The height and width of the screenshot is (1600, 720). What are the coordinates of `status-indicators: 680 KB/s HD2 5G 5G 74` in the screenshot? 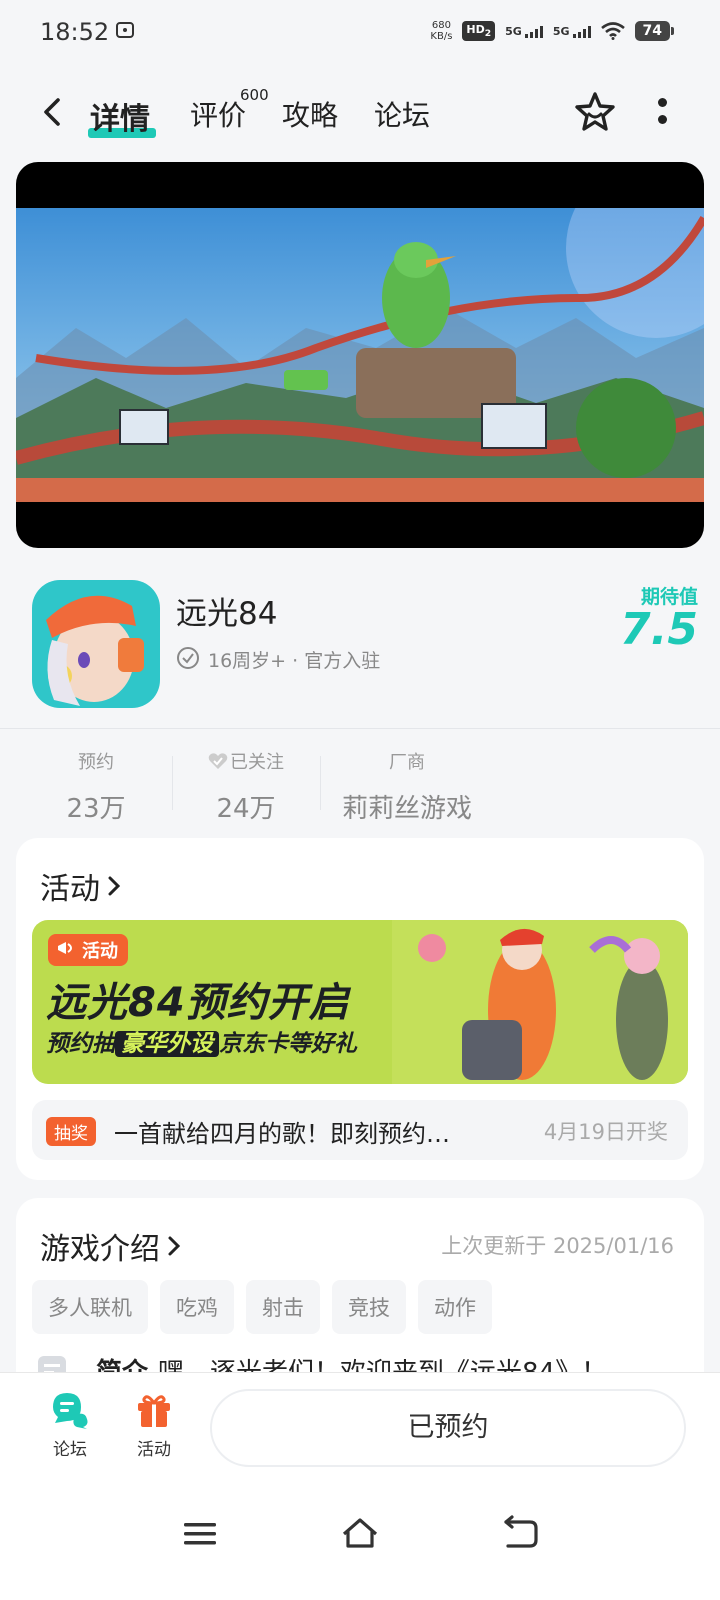 It's located at (552, 31).